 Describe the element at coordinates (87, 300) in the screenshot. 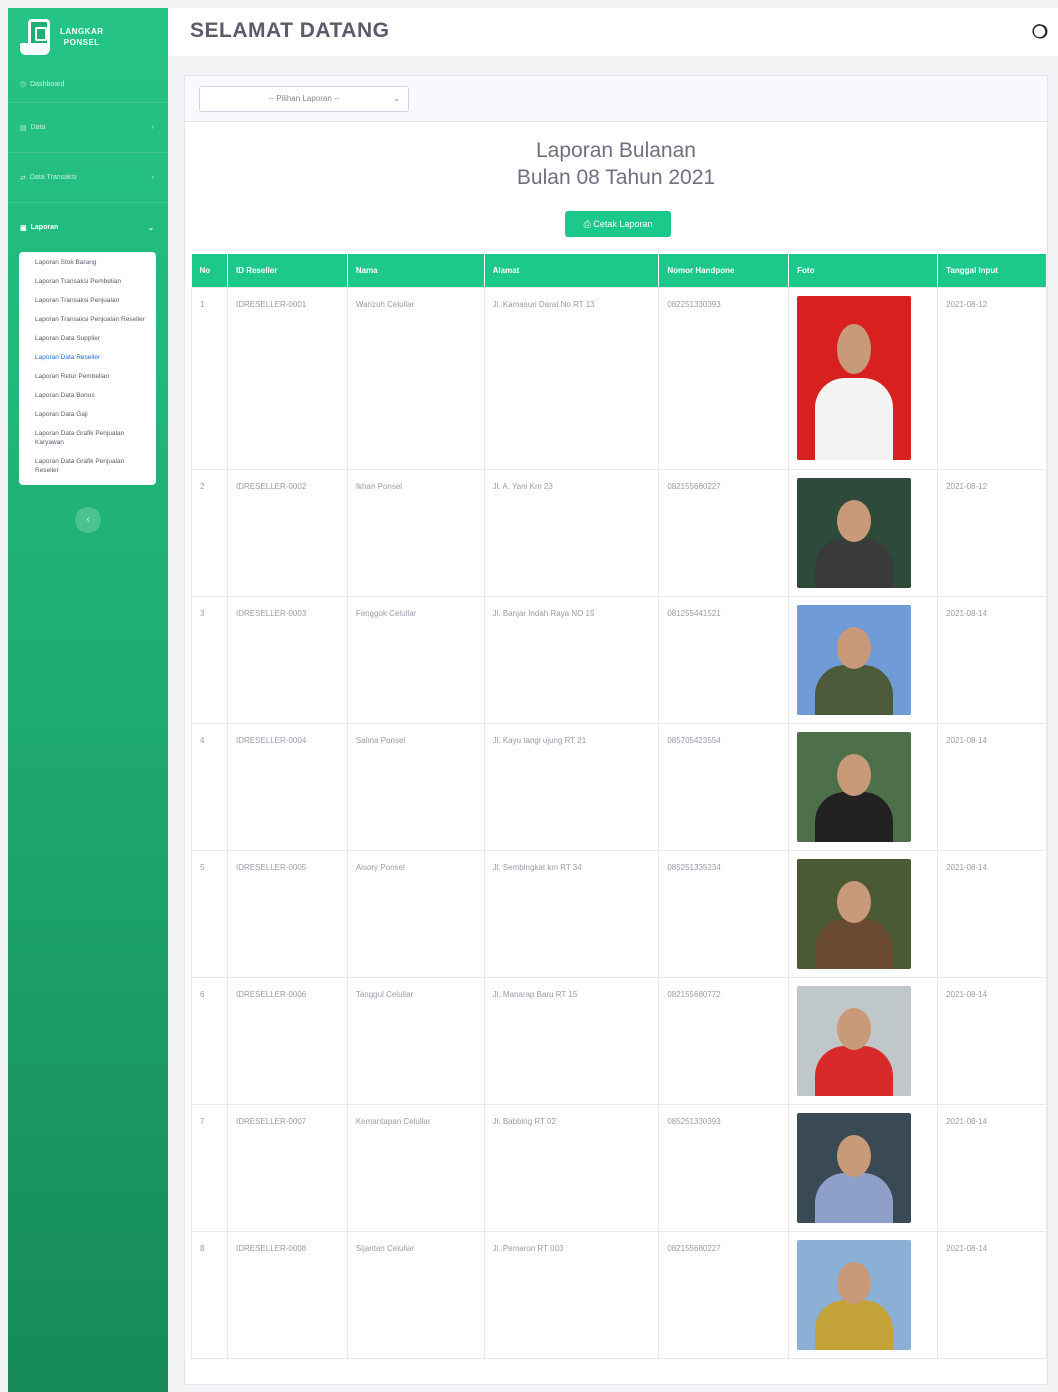

I see `submenu-item-transaksi-penjualan: Laporan Transaksi Penjualan` at that location.